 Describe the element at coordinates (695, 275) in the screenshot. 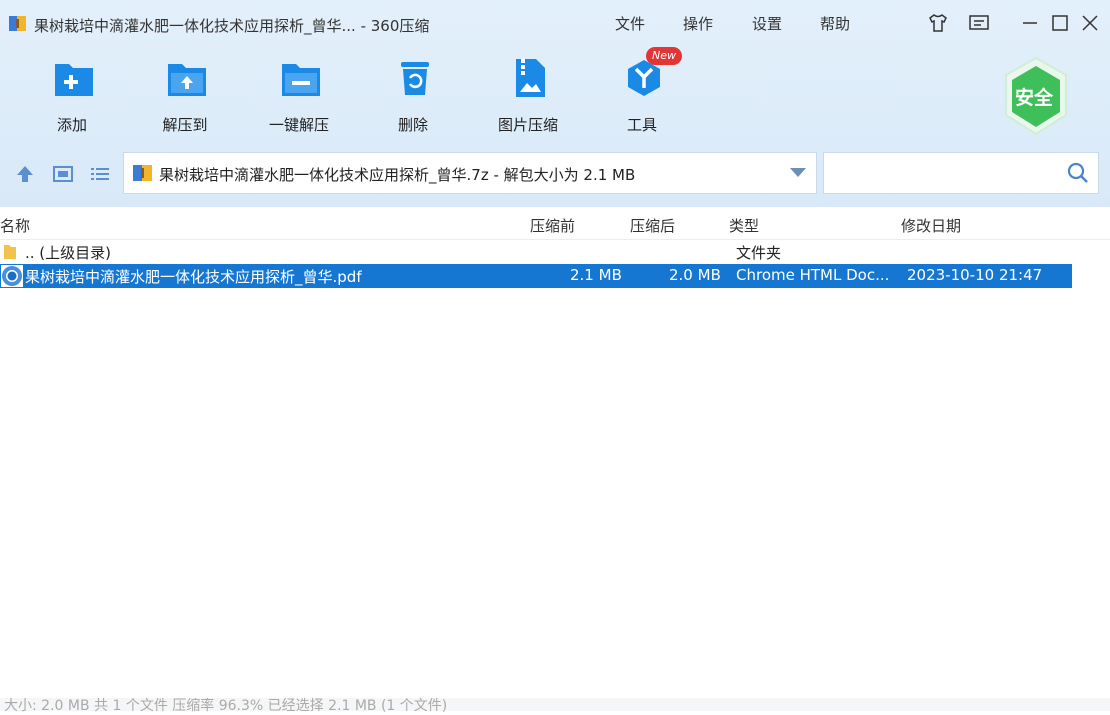

I see `row-size-after: 2.0 MB` at that location.